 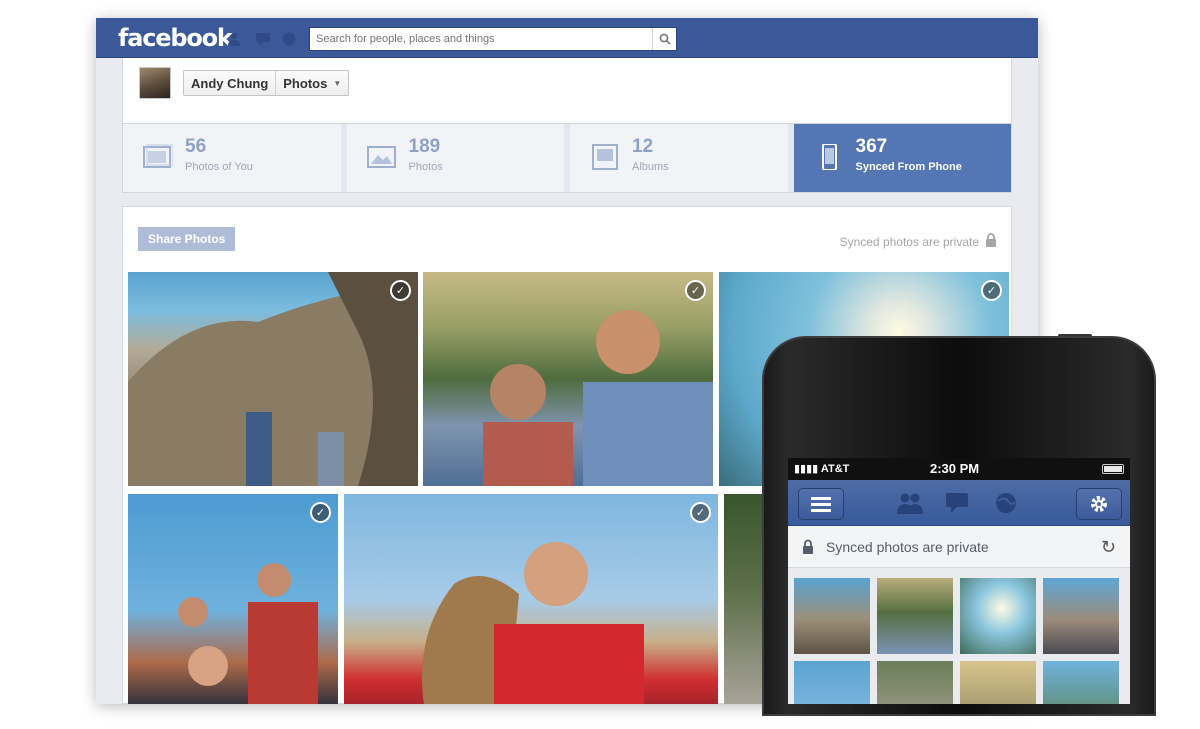 I want to click on man-with-dog-photo-art, so click(x=533, y=623).